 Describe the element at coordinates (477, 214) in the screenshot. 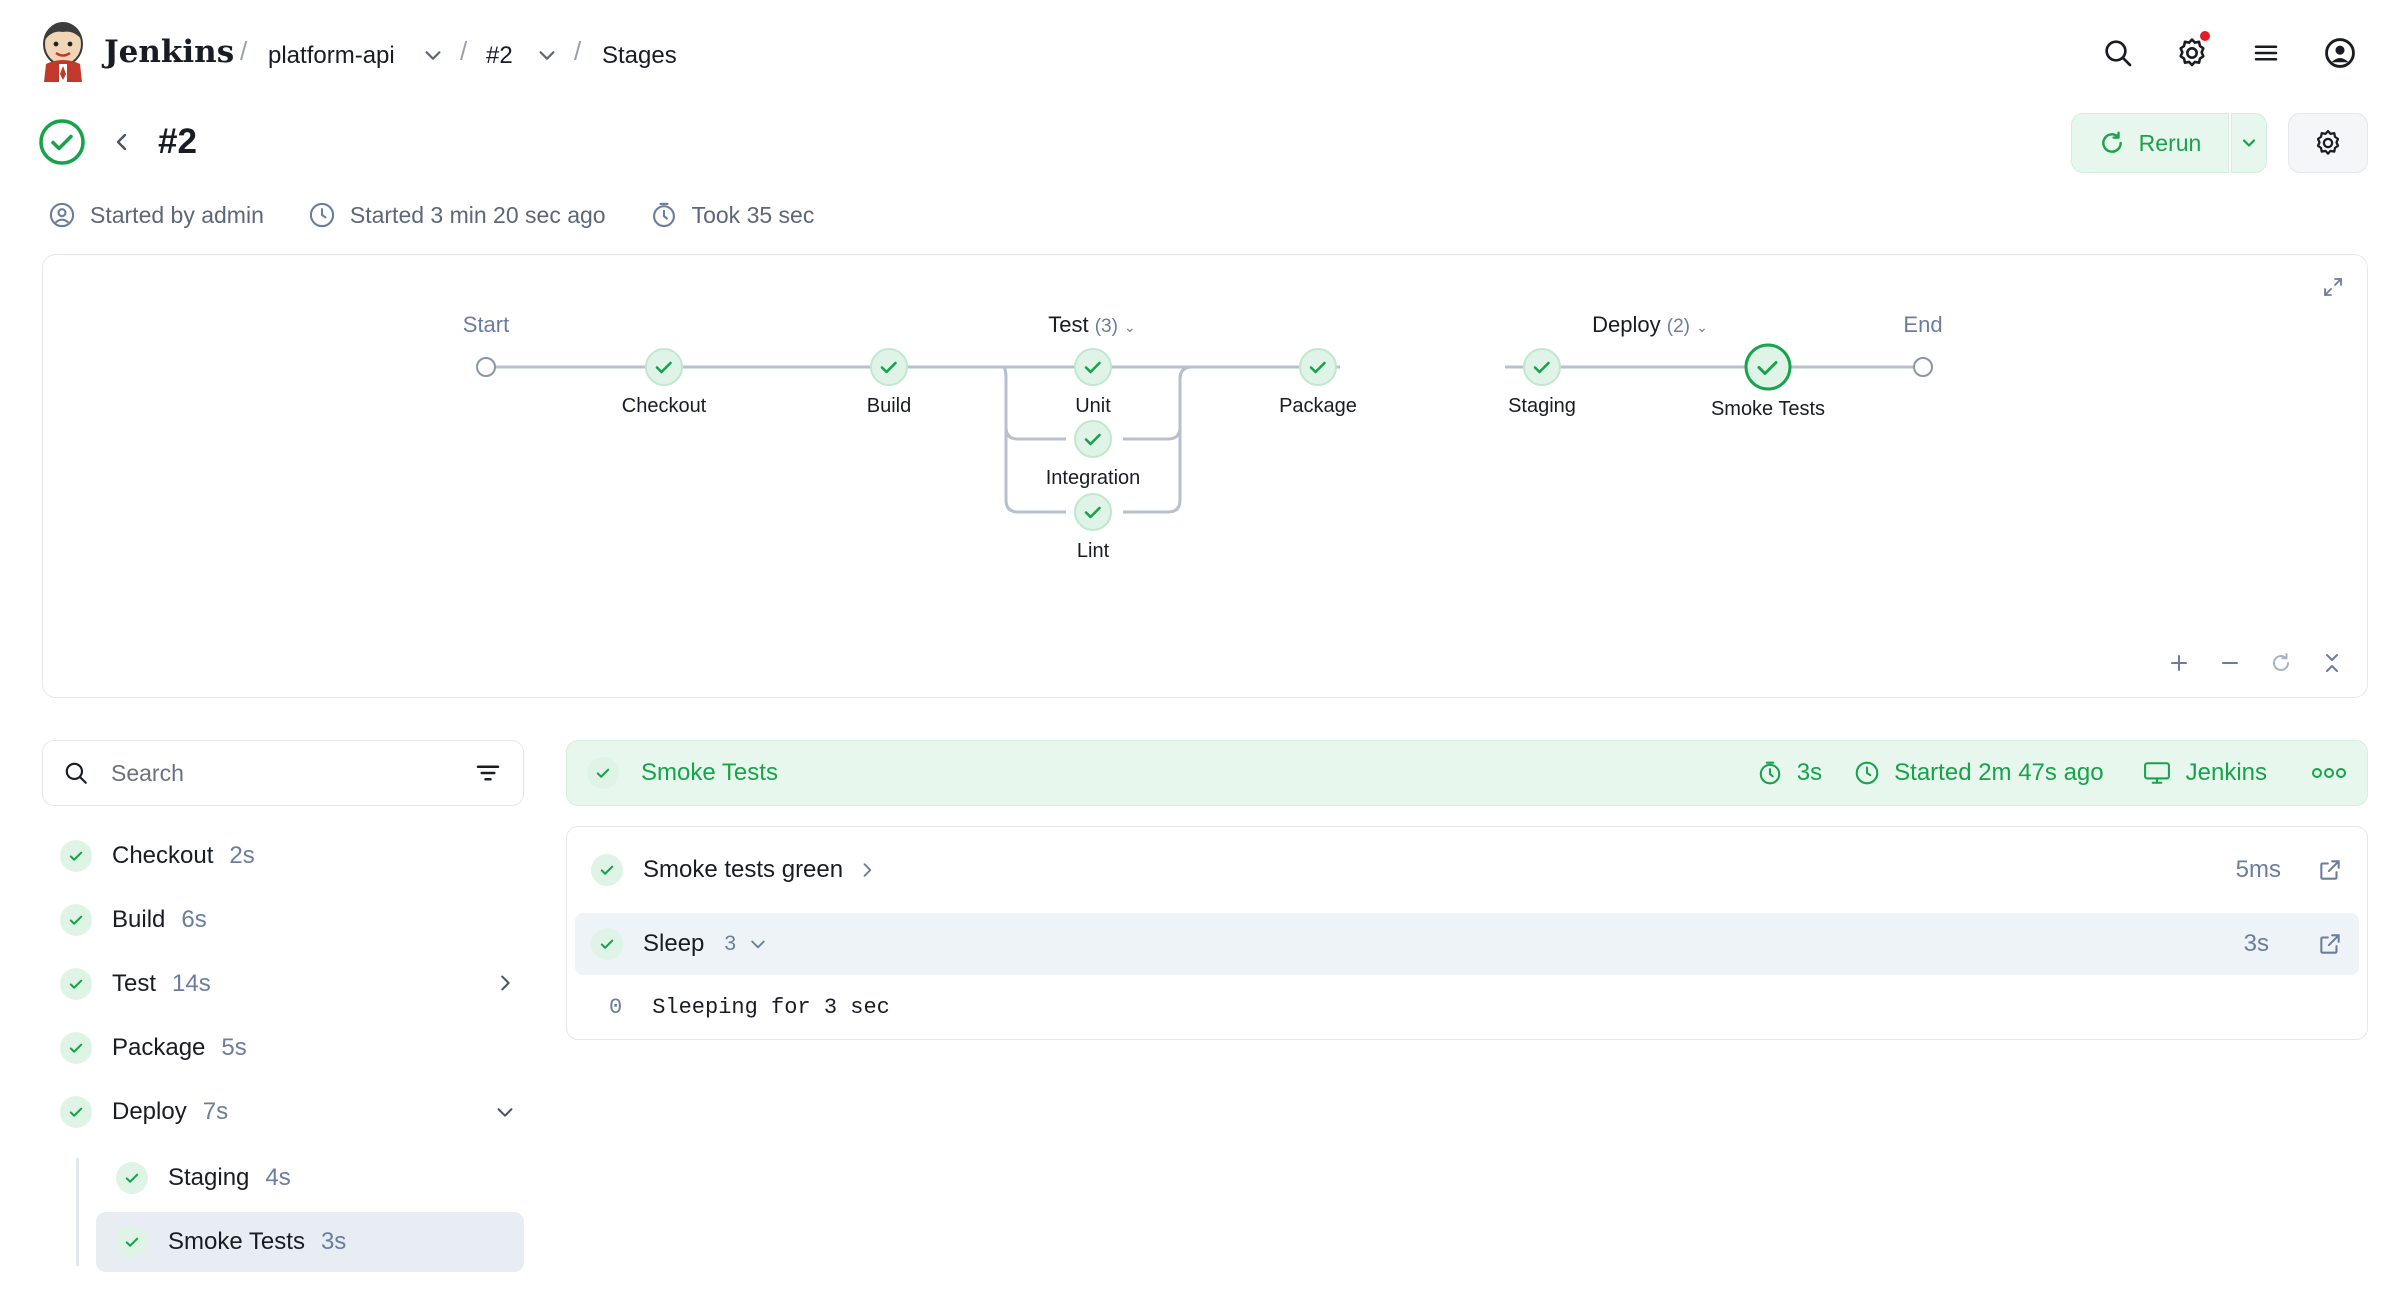

I see `started-at: Started 3 min 20 sec ago` at that location.